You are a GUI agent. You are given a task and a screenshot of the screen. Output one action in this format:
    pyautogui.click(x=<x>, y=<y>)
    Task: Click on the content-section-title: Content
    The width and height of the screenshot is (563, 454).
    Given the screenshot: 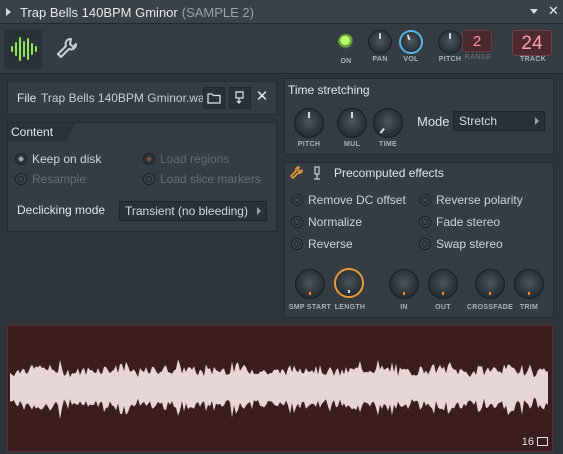 What is the action you would take?
    pyautogui.click(x=42, y=132)
    